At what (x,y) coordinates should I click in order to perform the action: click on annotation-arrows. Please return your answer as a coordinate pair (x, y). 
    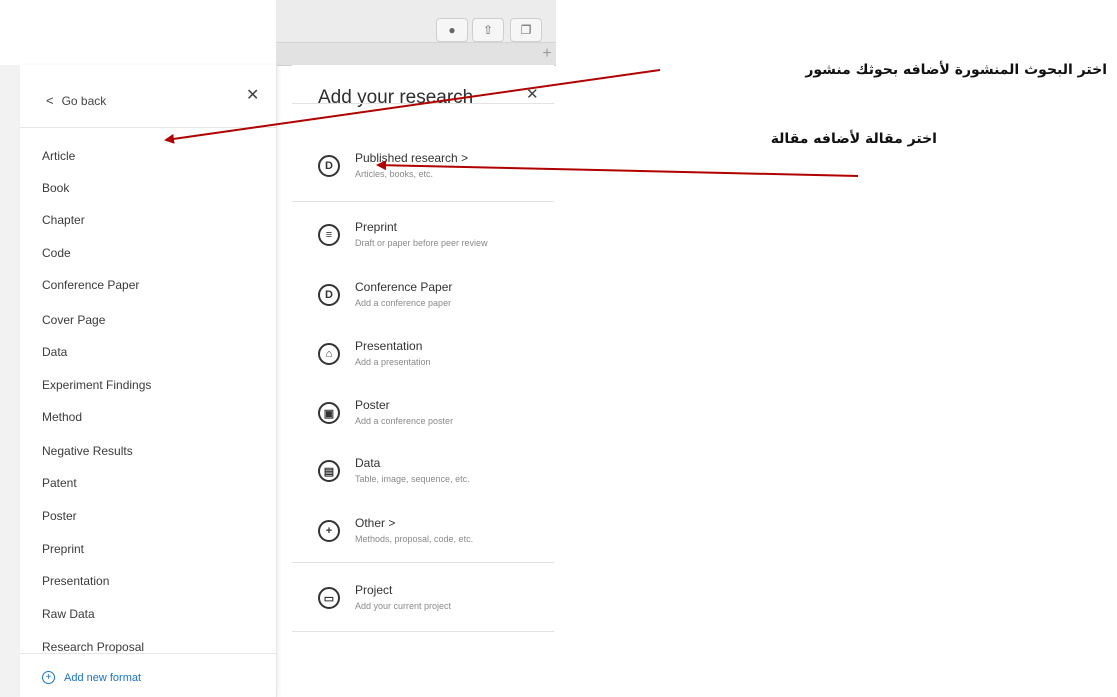
    Looking at the image, I should click on (511, 123).